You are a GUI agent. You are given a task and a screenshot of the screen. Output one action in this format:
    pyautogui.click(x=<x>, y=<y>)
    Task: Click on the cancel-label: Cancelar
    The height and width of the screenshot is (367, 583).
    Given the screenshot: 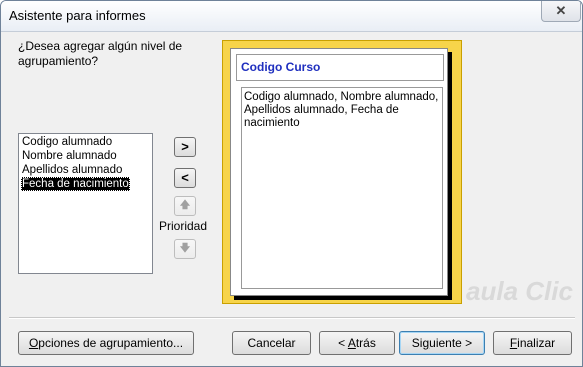 What is the action you would take?
    pyautogui.click(x=271, y=343)
    